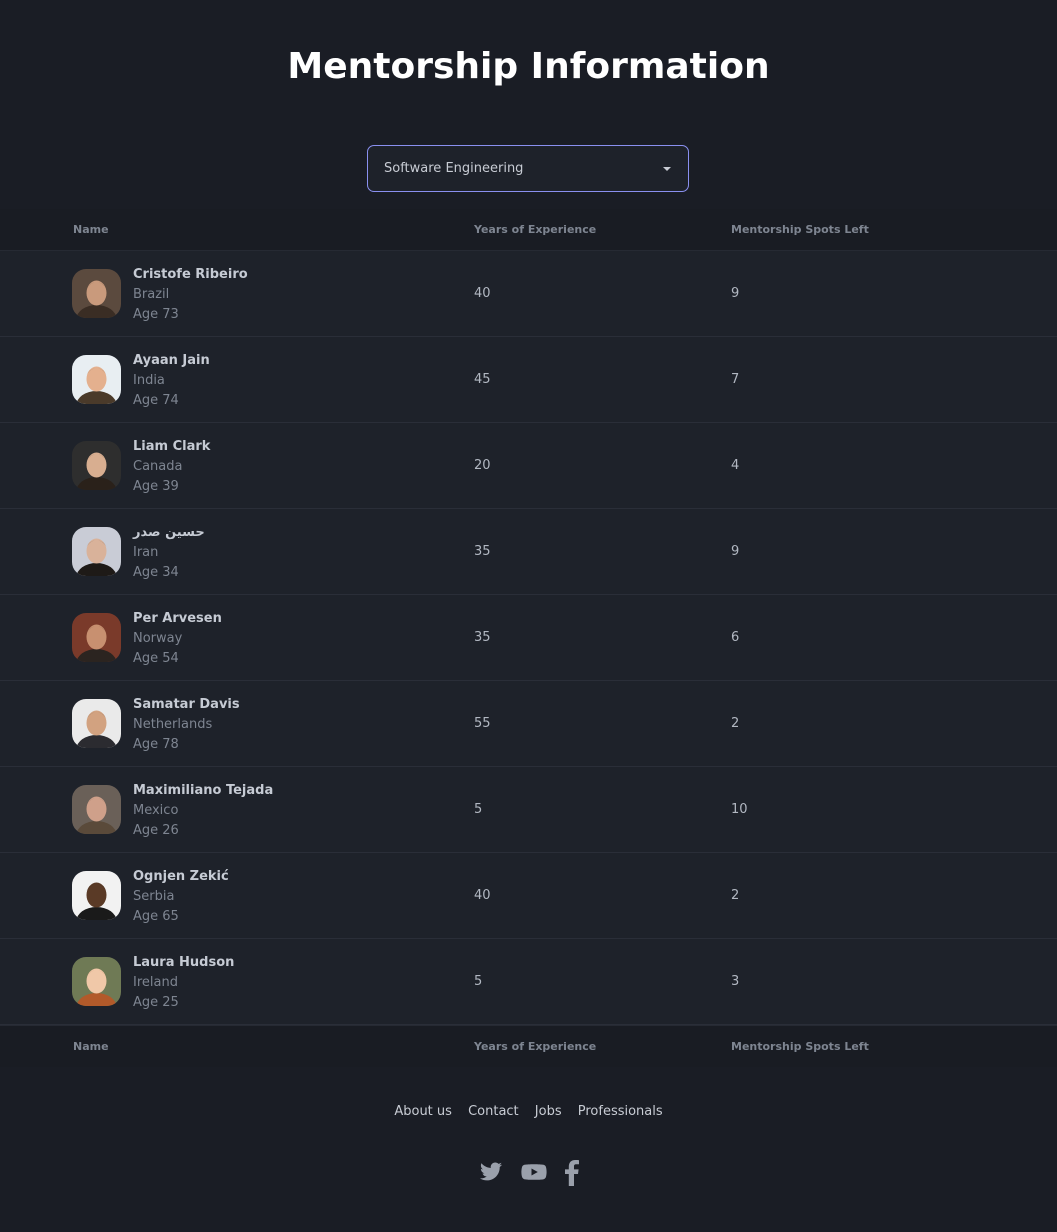 The image size is (1057, 1232). What do you see at coordinates (800, 229) in the screenshot?
I see `header-spots: Mentorship Spots Left` at bounding box center [800, 229].